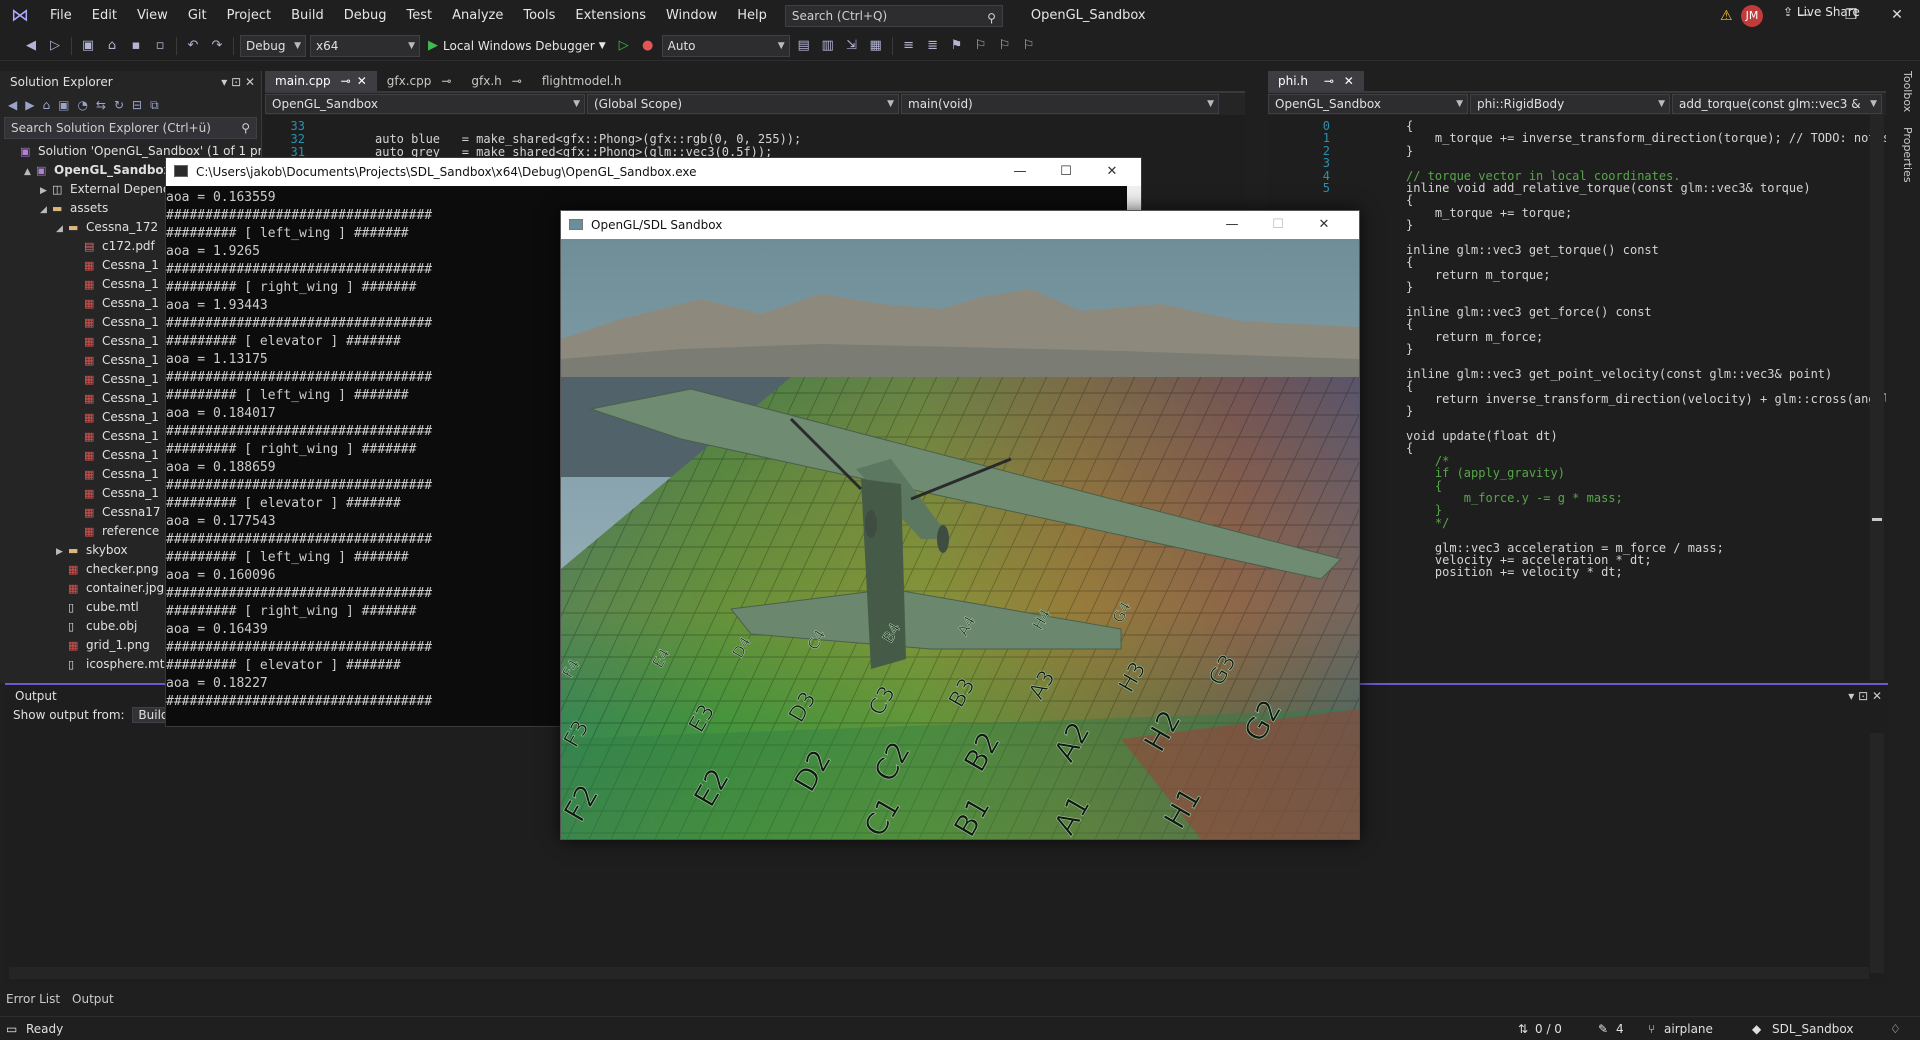 Image resolution: width=1920 pixels, height=1040 pixels. Describe the element at coordinates (137, 105) in the screenshot. I see `collapse-all-icon: ⊟` at that location.